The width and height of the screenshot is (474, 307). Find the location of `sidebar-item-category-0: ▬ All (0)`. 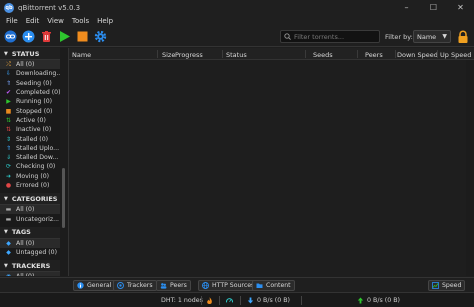

sidebar-item-category-0: ▬ All (0) is located at coordinates (30, 210).